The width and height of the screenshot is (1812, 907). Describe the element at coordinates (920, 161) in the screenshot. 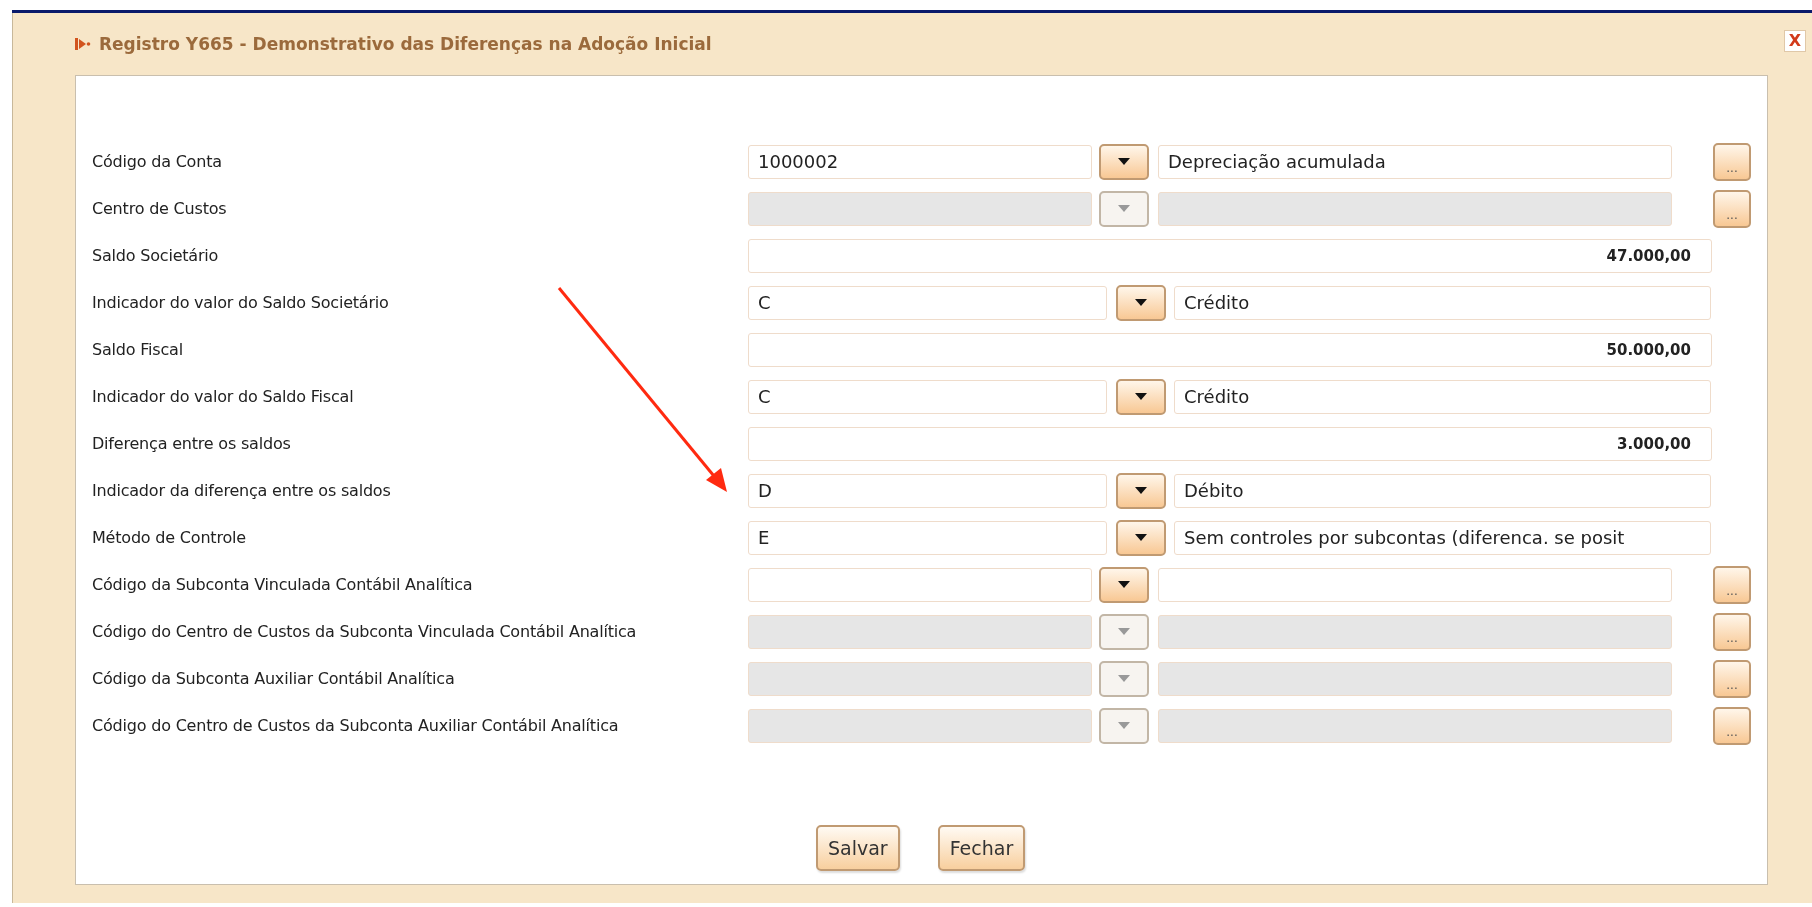

I see `code-field: 1000002` at that location.